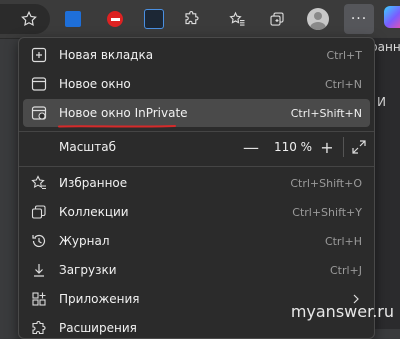 This screenshot has height=339, width=400. Describe the element at coordinates (39, 328) in the screenshot. I see `extensions-icon` at that location.